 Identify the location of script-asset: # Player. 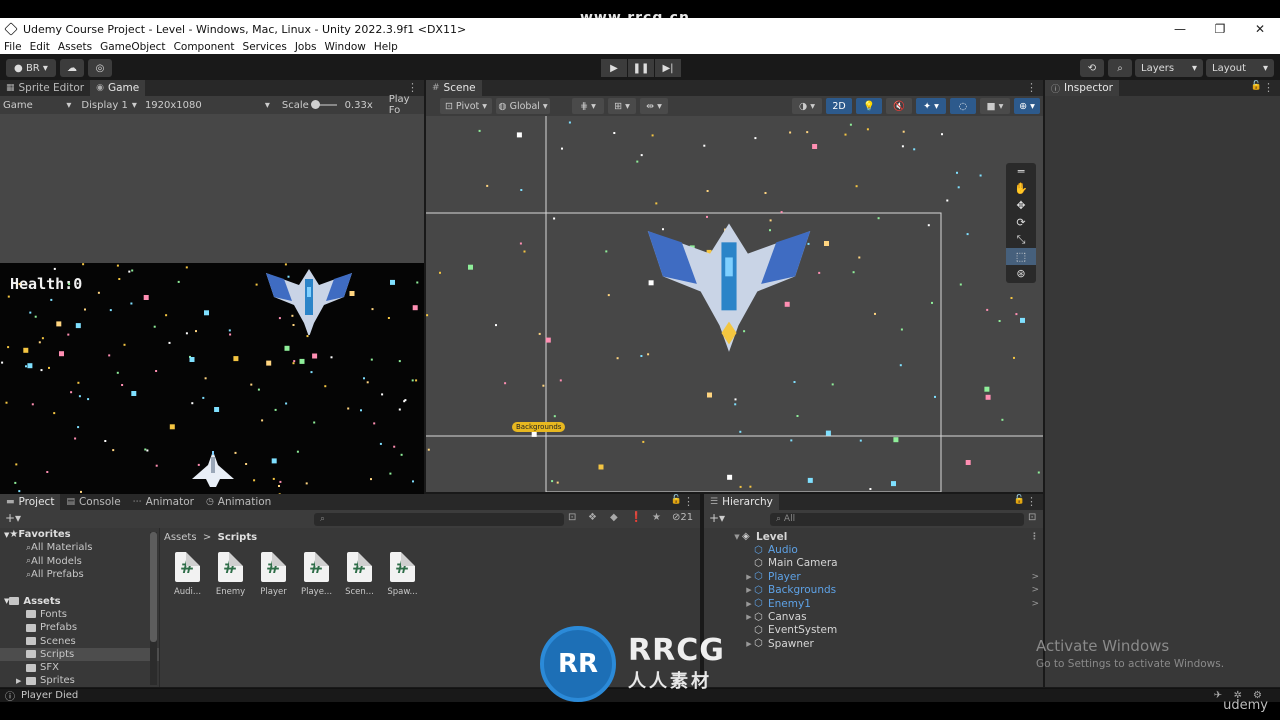
(273, 574).